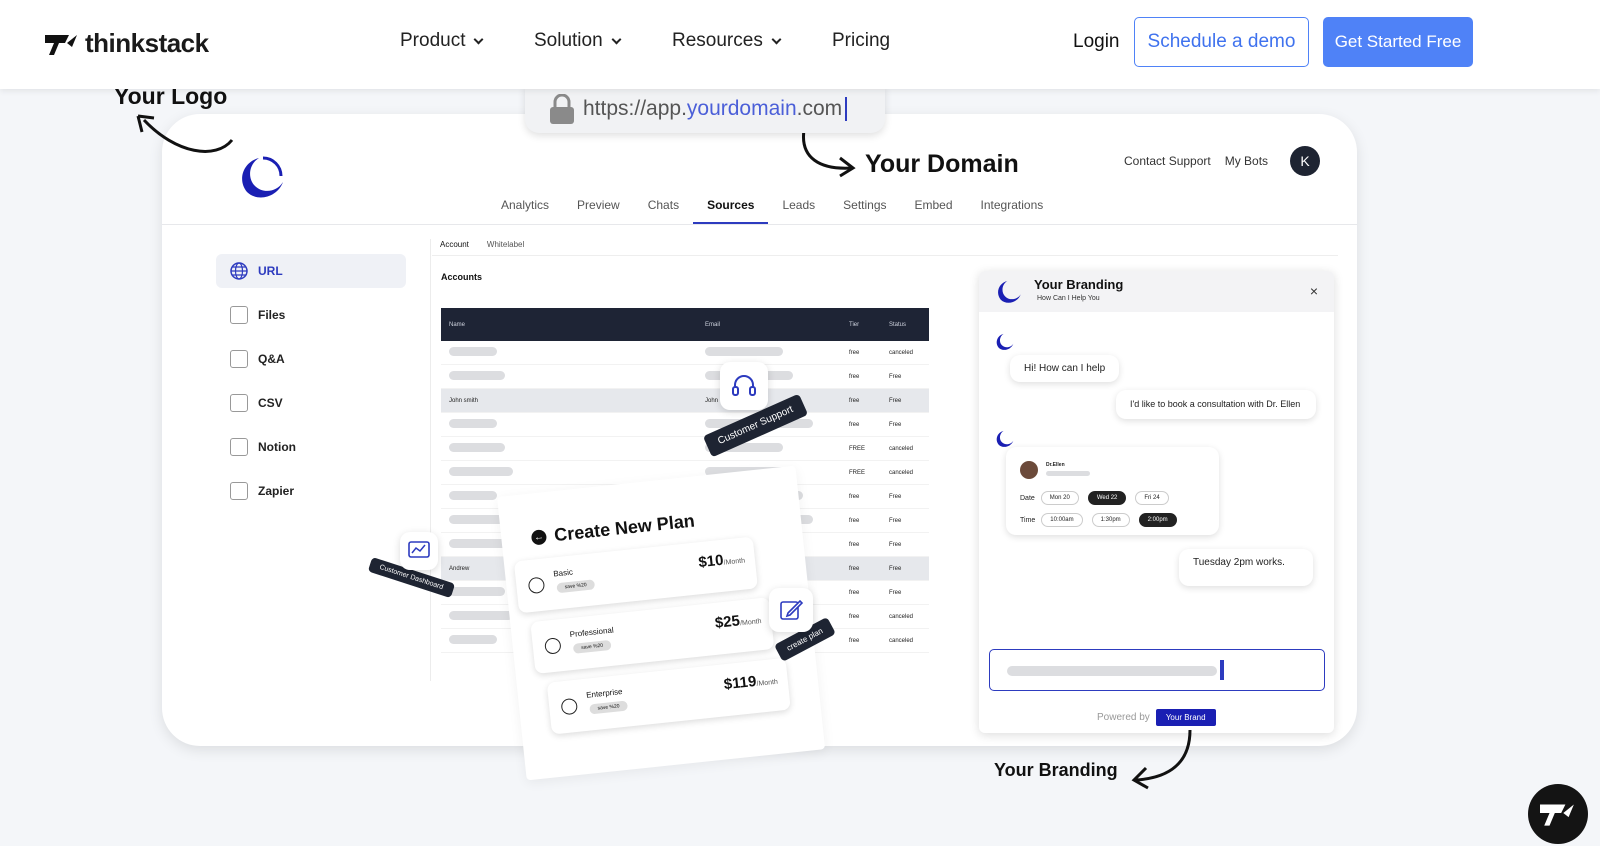 Image resolution: width=1600 pixels, height=846 pixels. I want to click on time-option: 1:30pm, so click(1110, 520).